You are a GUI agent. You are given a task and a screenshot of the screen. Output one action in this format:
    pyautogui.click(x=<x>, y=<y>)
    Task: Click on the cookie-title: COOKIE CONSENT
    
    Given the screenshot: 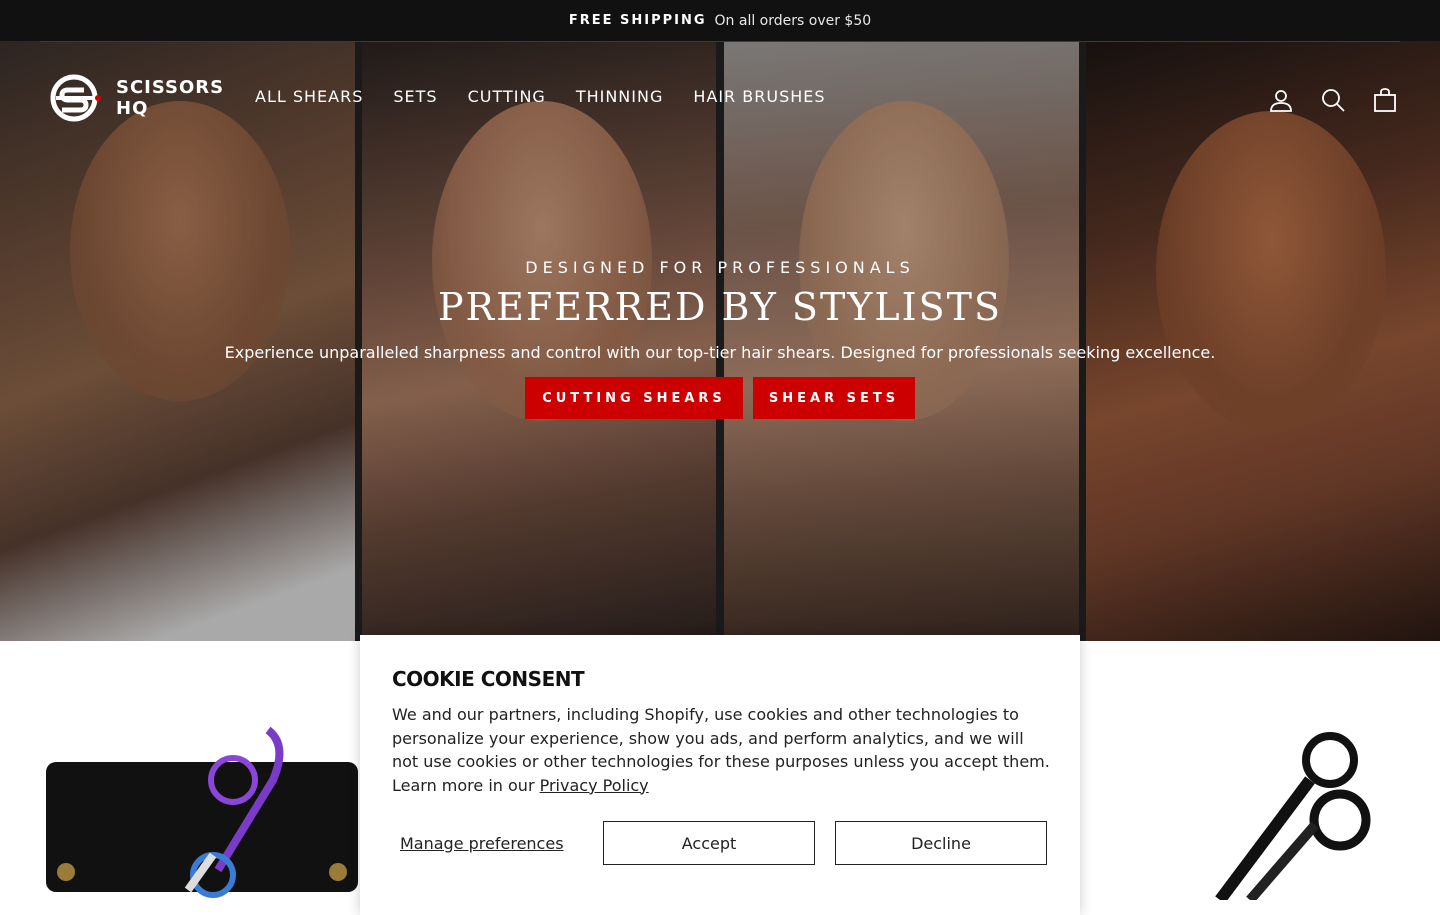 What is the action you would take?
    pyautogui.click(x=488, y=679)
    